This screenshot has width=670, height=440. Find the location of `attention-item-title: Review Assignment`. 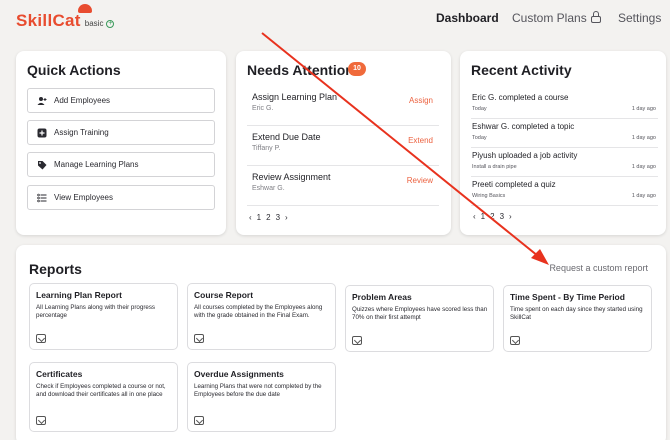

attention-item-title: Review Assignment is located at coordinates (291, 177).